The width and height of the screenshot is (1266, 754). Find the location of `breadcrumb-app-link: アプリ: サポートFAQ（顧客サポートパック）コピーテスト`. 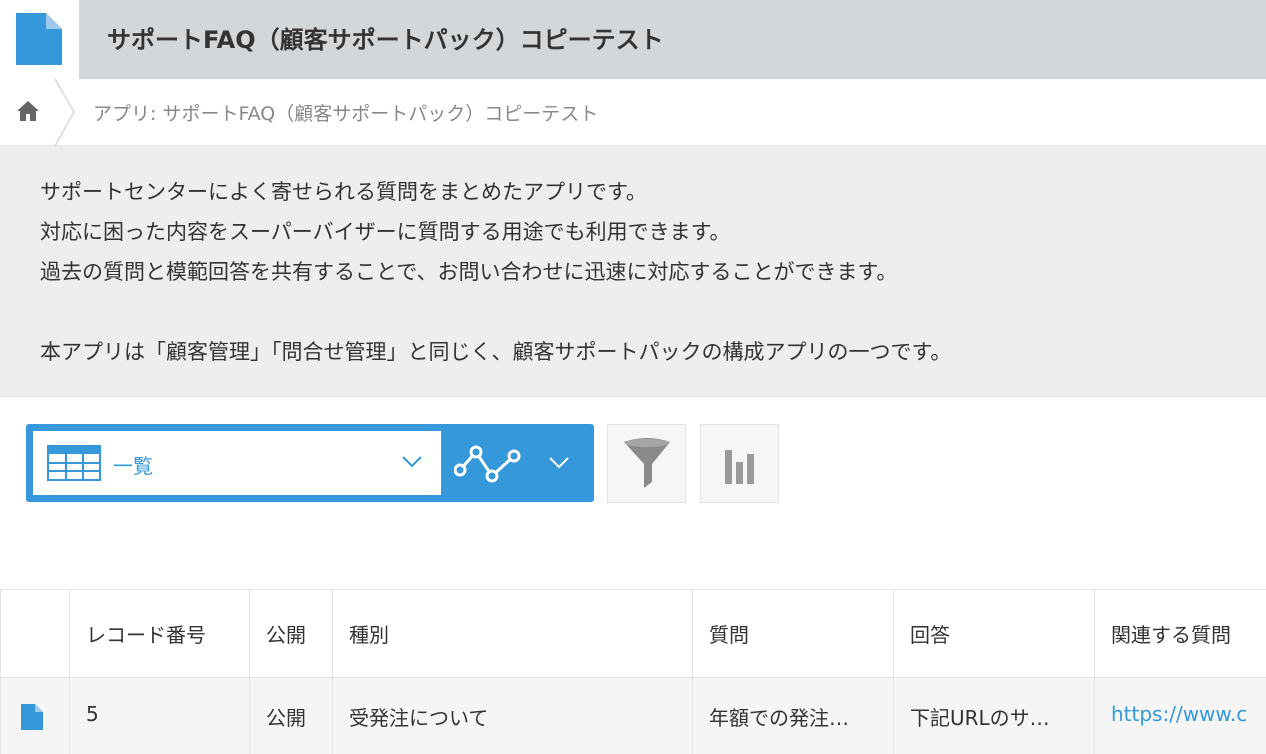

breadcrumb-app-link: アプリ: サポートFAQ（顧客サポートパック）コピーテスト is located at coordinates (345, 112).